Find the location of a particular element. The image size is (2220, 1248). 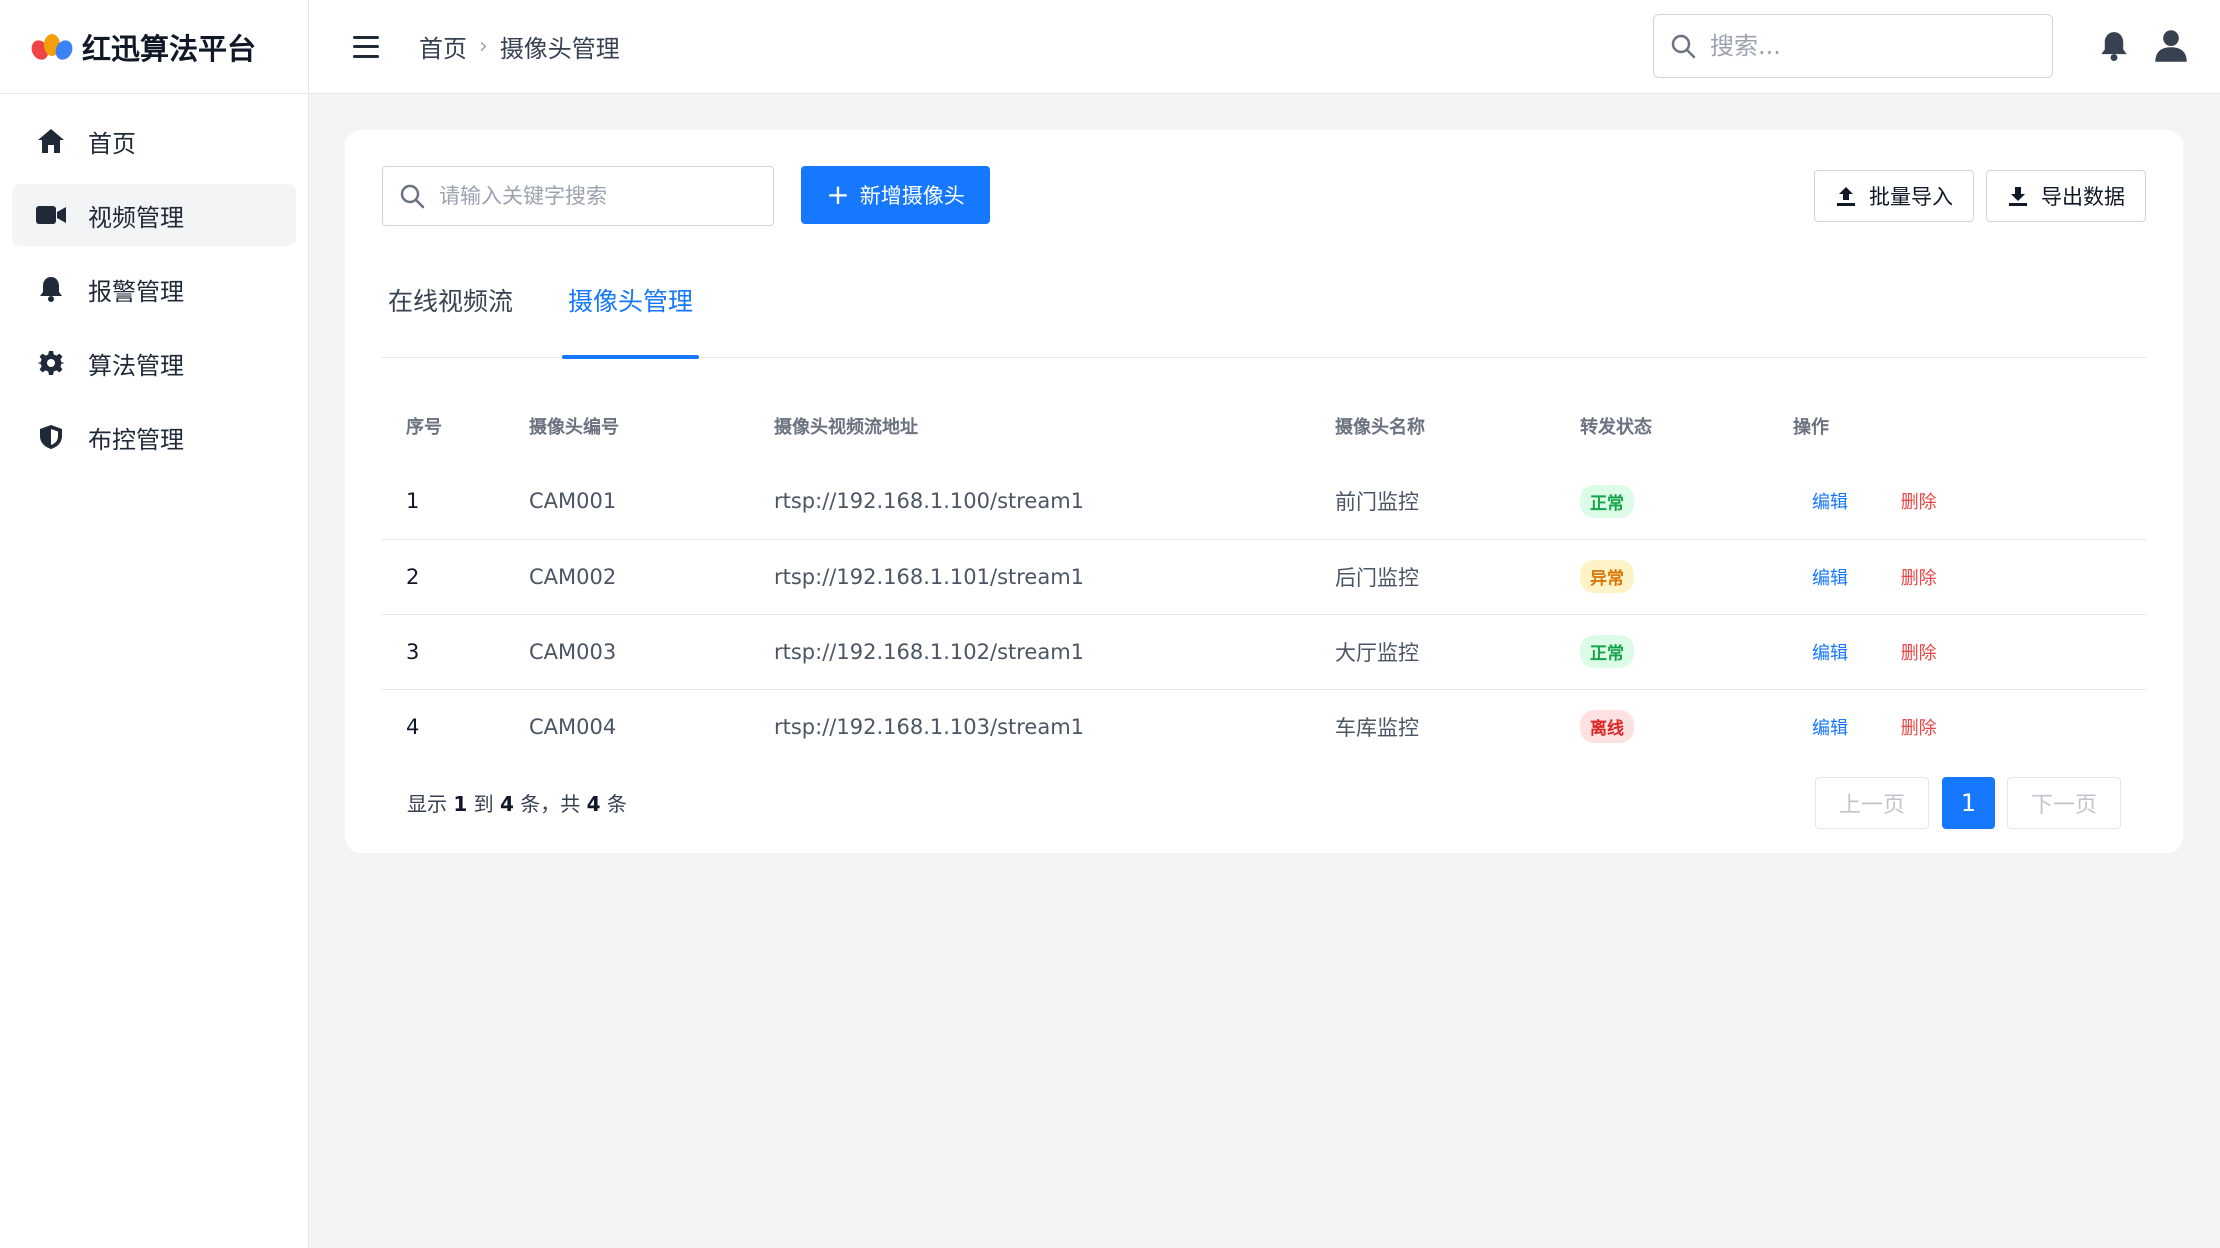

sidebar-item-home: 首页 is located at coordinates (154, 141).